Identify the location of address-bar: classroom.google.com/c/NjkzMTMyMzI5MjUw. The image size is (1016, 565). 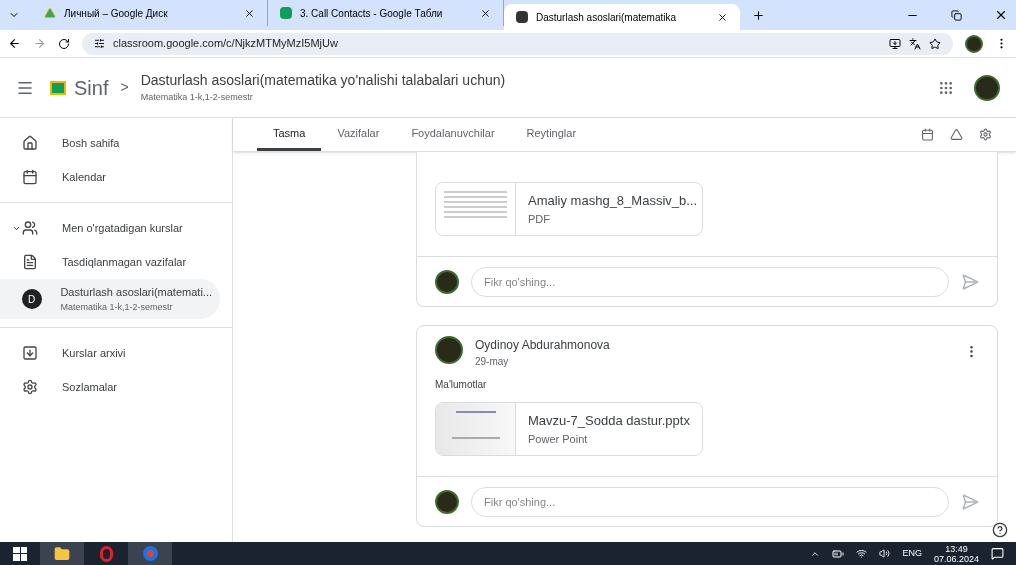
(517, 43).